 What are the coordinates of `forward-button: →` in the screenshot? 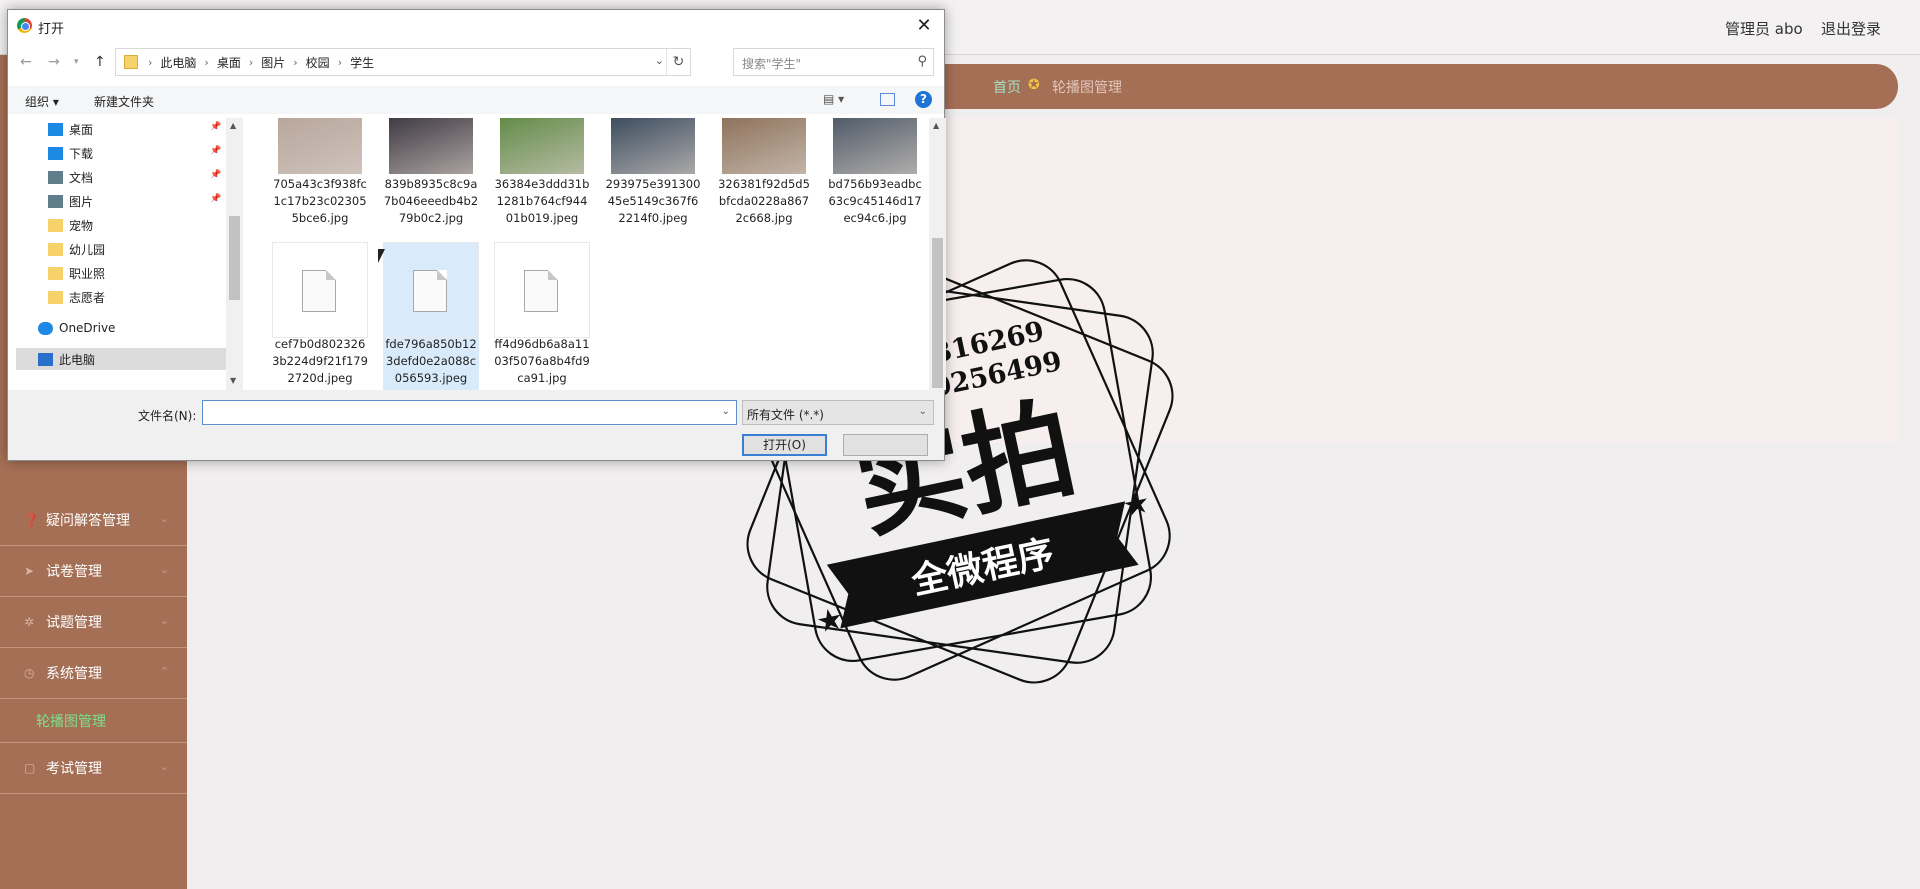 It's located at (54, 62).